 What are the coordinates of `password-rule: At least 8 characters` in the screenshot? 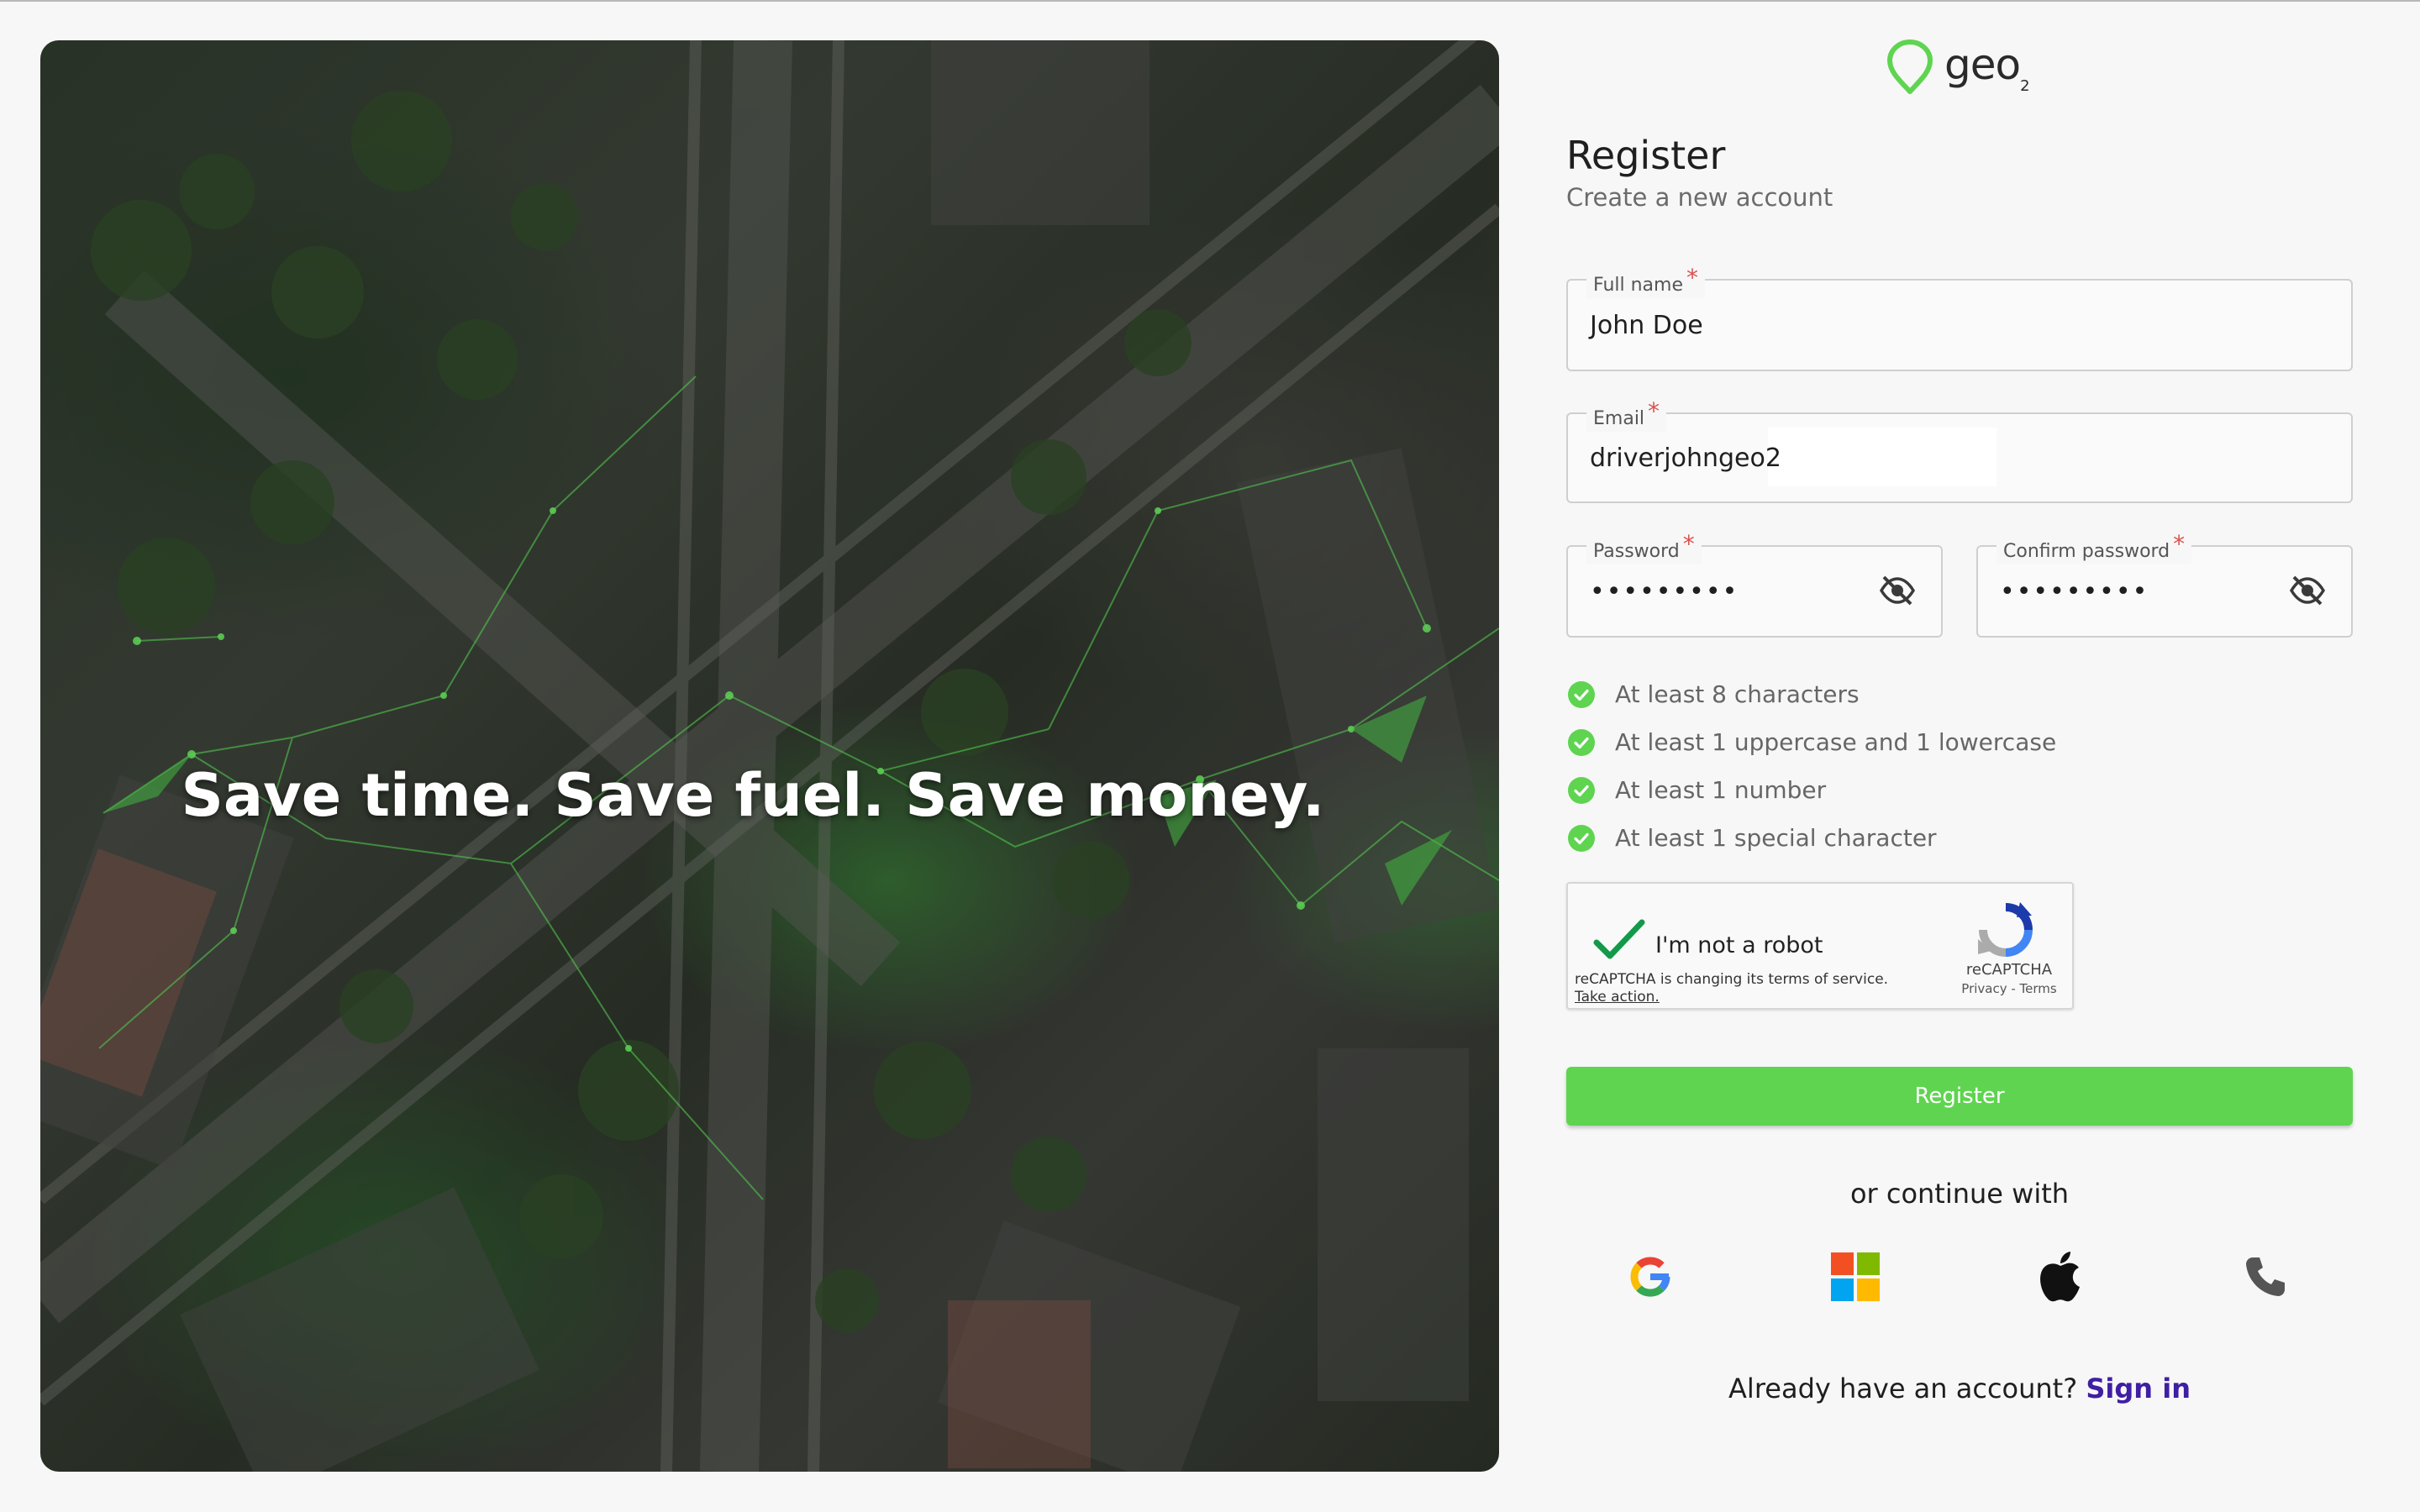 It's located at (1812, 694).